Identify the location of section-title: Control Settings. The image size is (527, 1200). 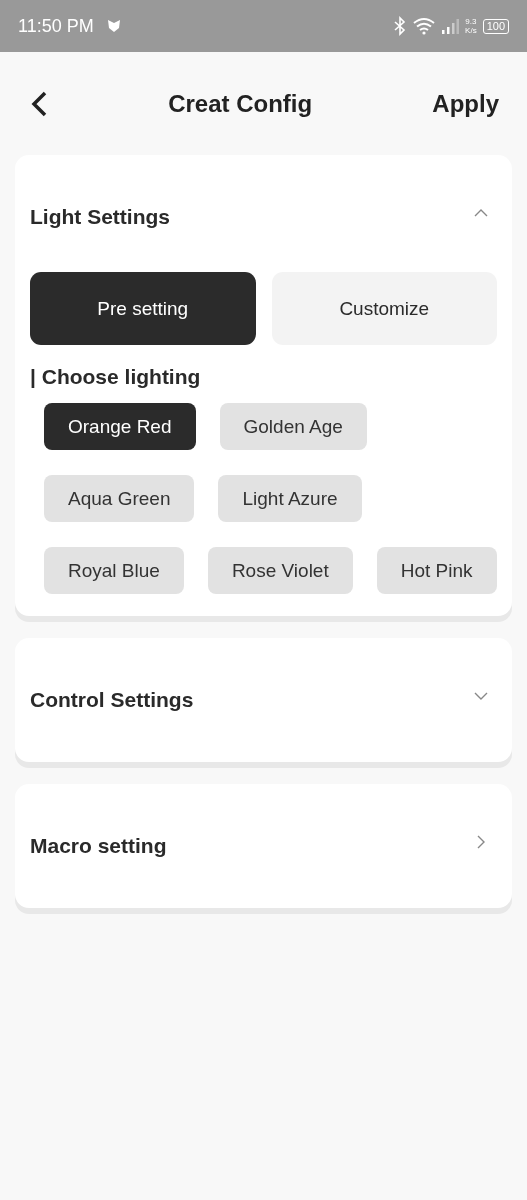
(112, 700).